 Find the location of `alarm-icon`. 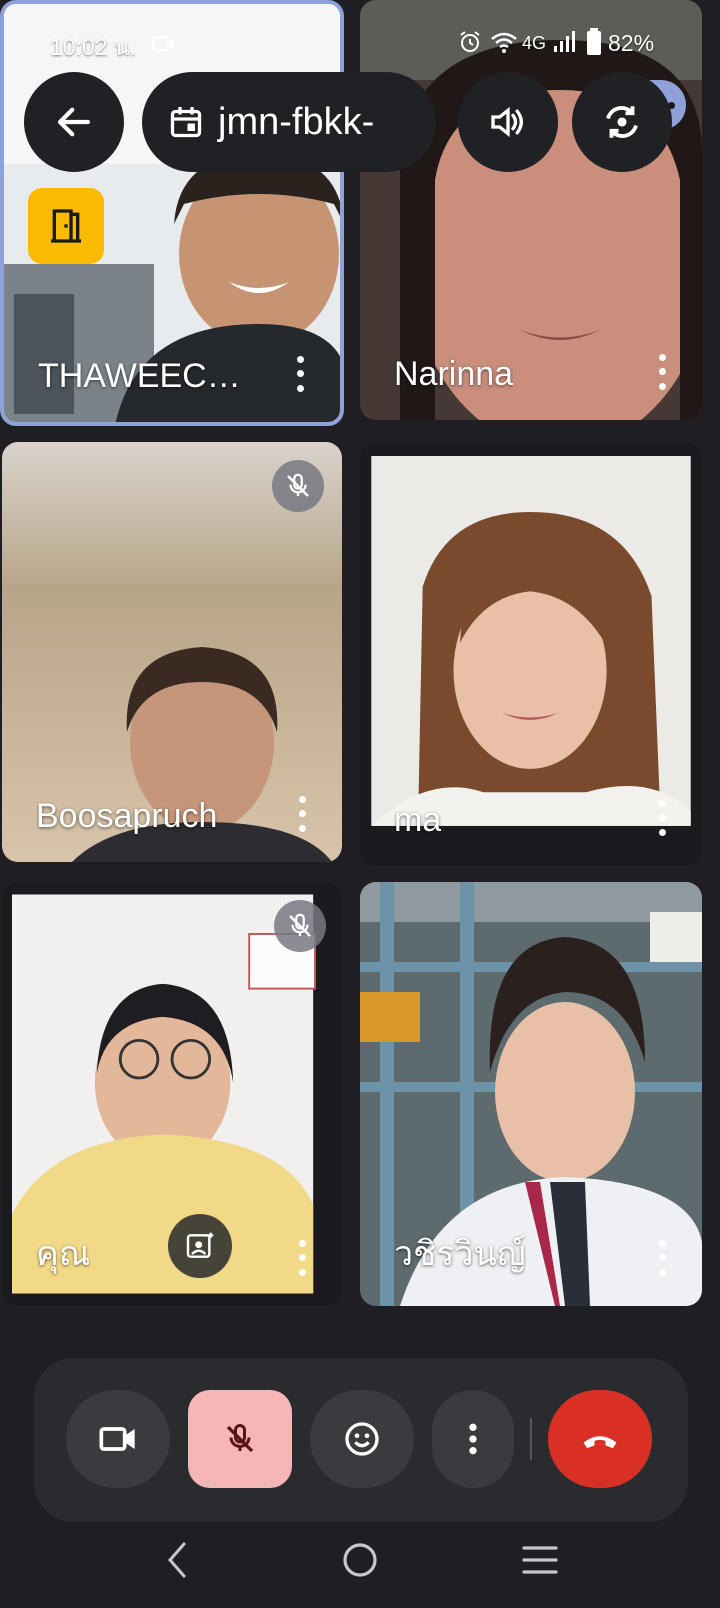

alarm-icon is located at coordinates (470, 41).